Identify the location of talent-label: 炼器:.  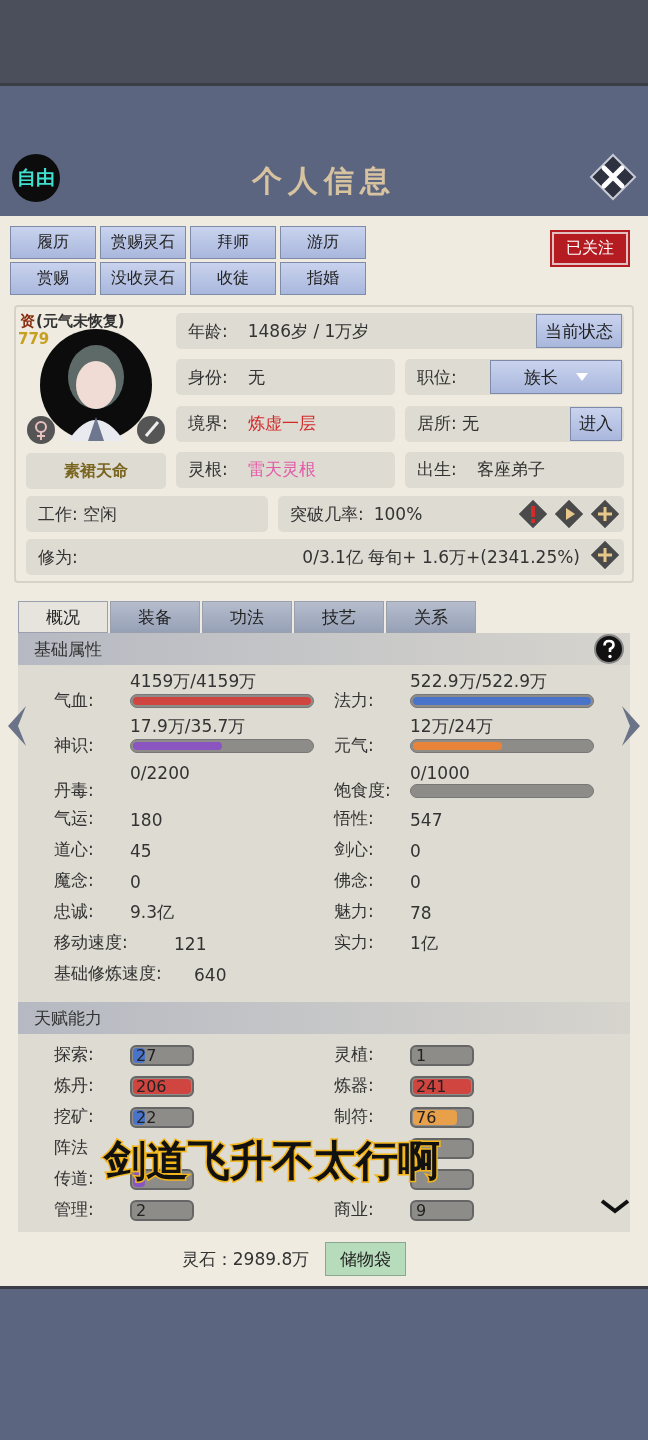
(354, 1085).